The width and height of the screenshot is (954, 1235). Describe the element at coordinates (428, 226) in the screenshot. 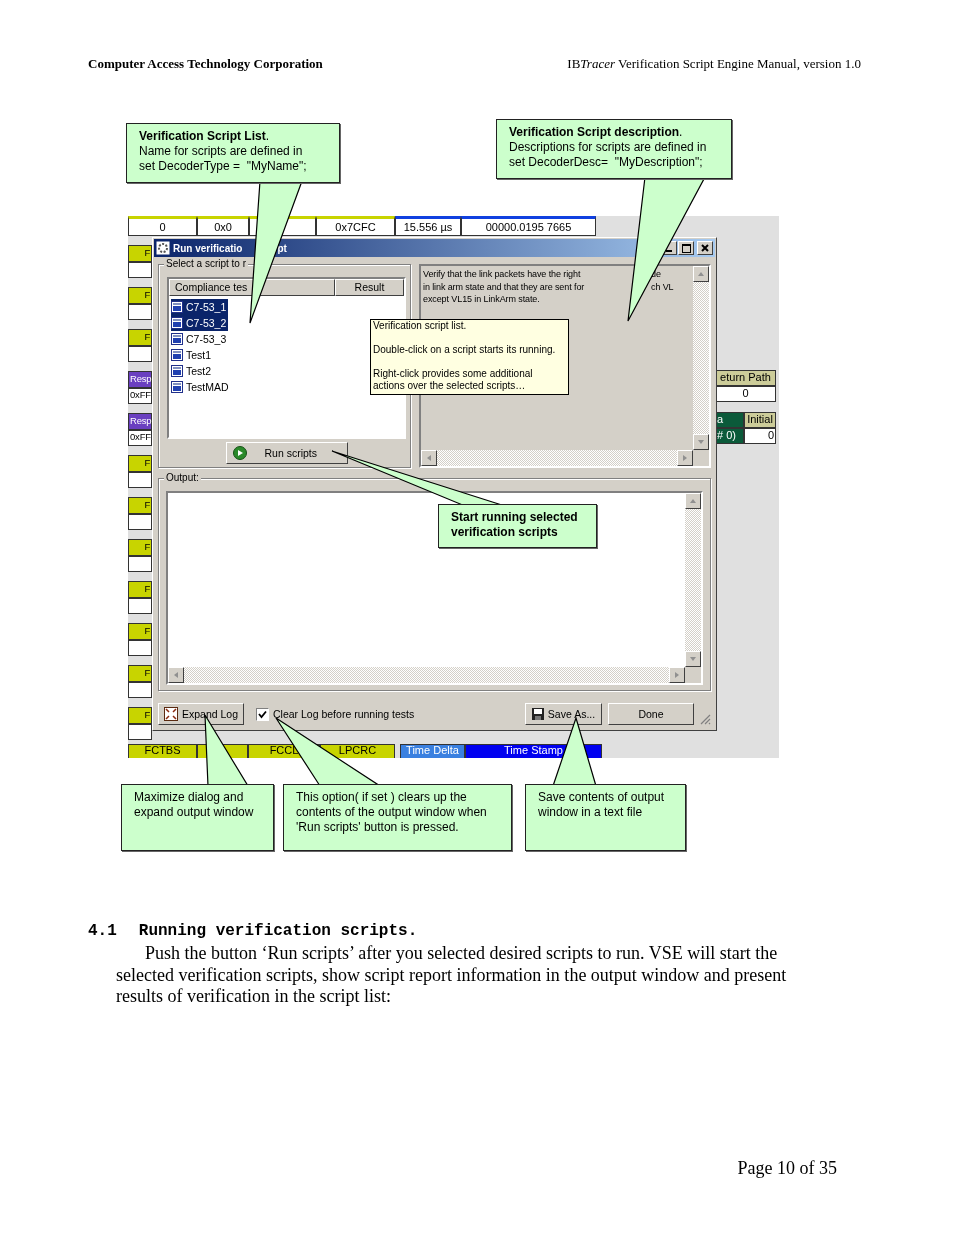

I see `trace-cell: 15.556 µs` at that location.